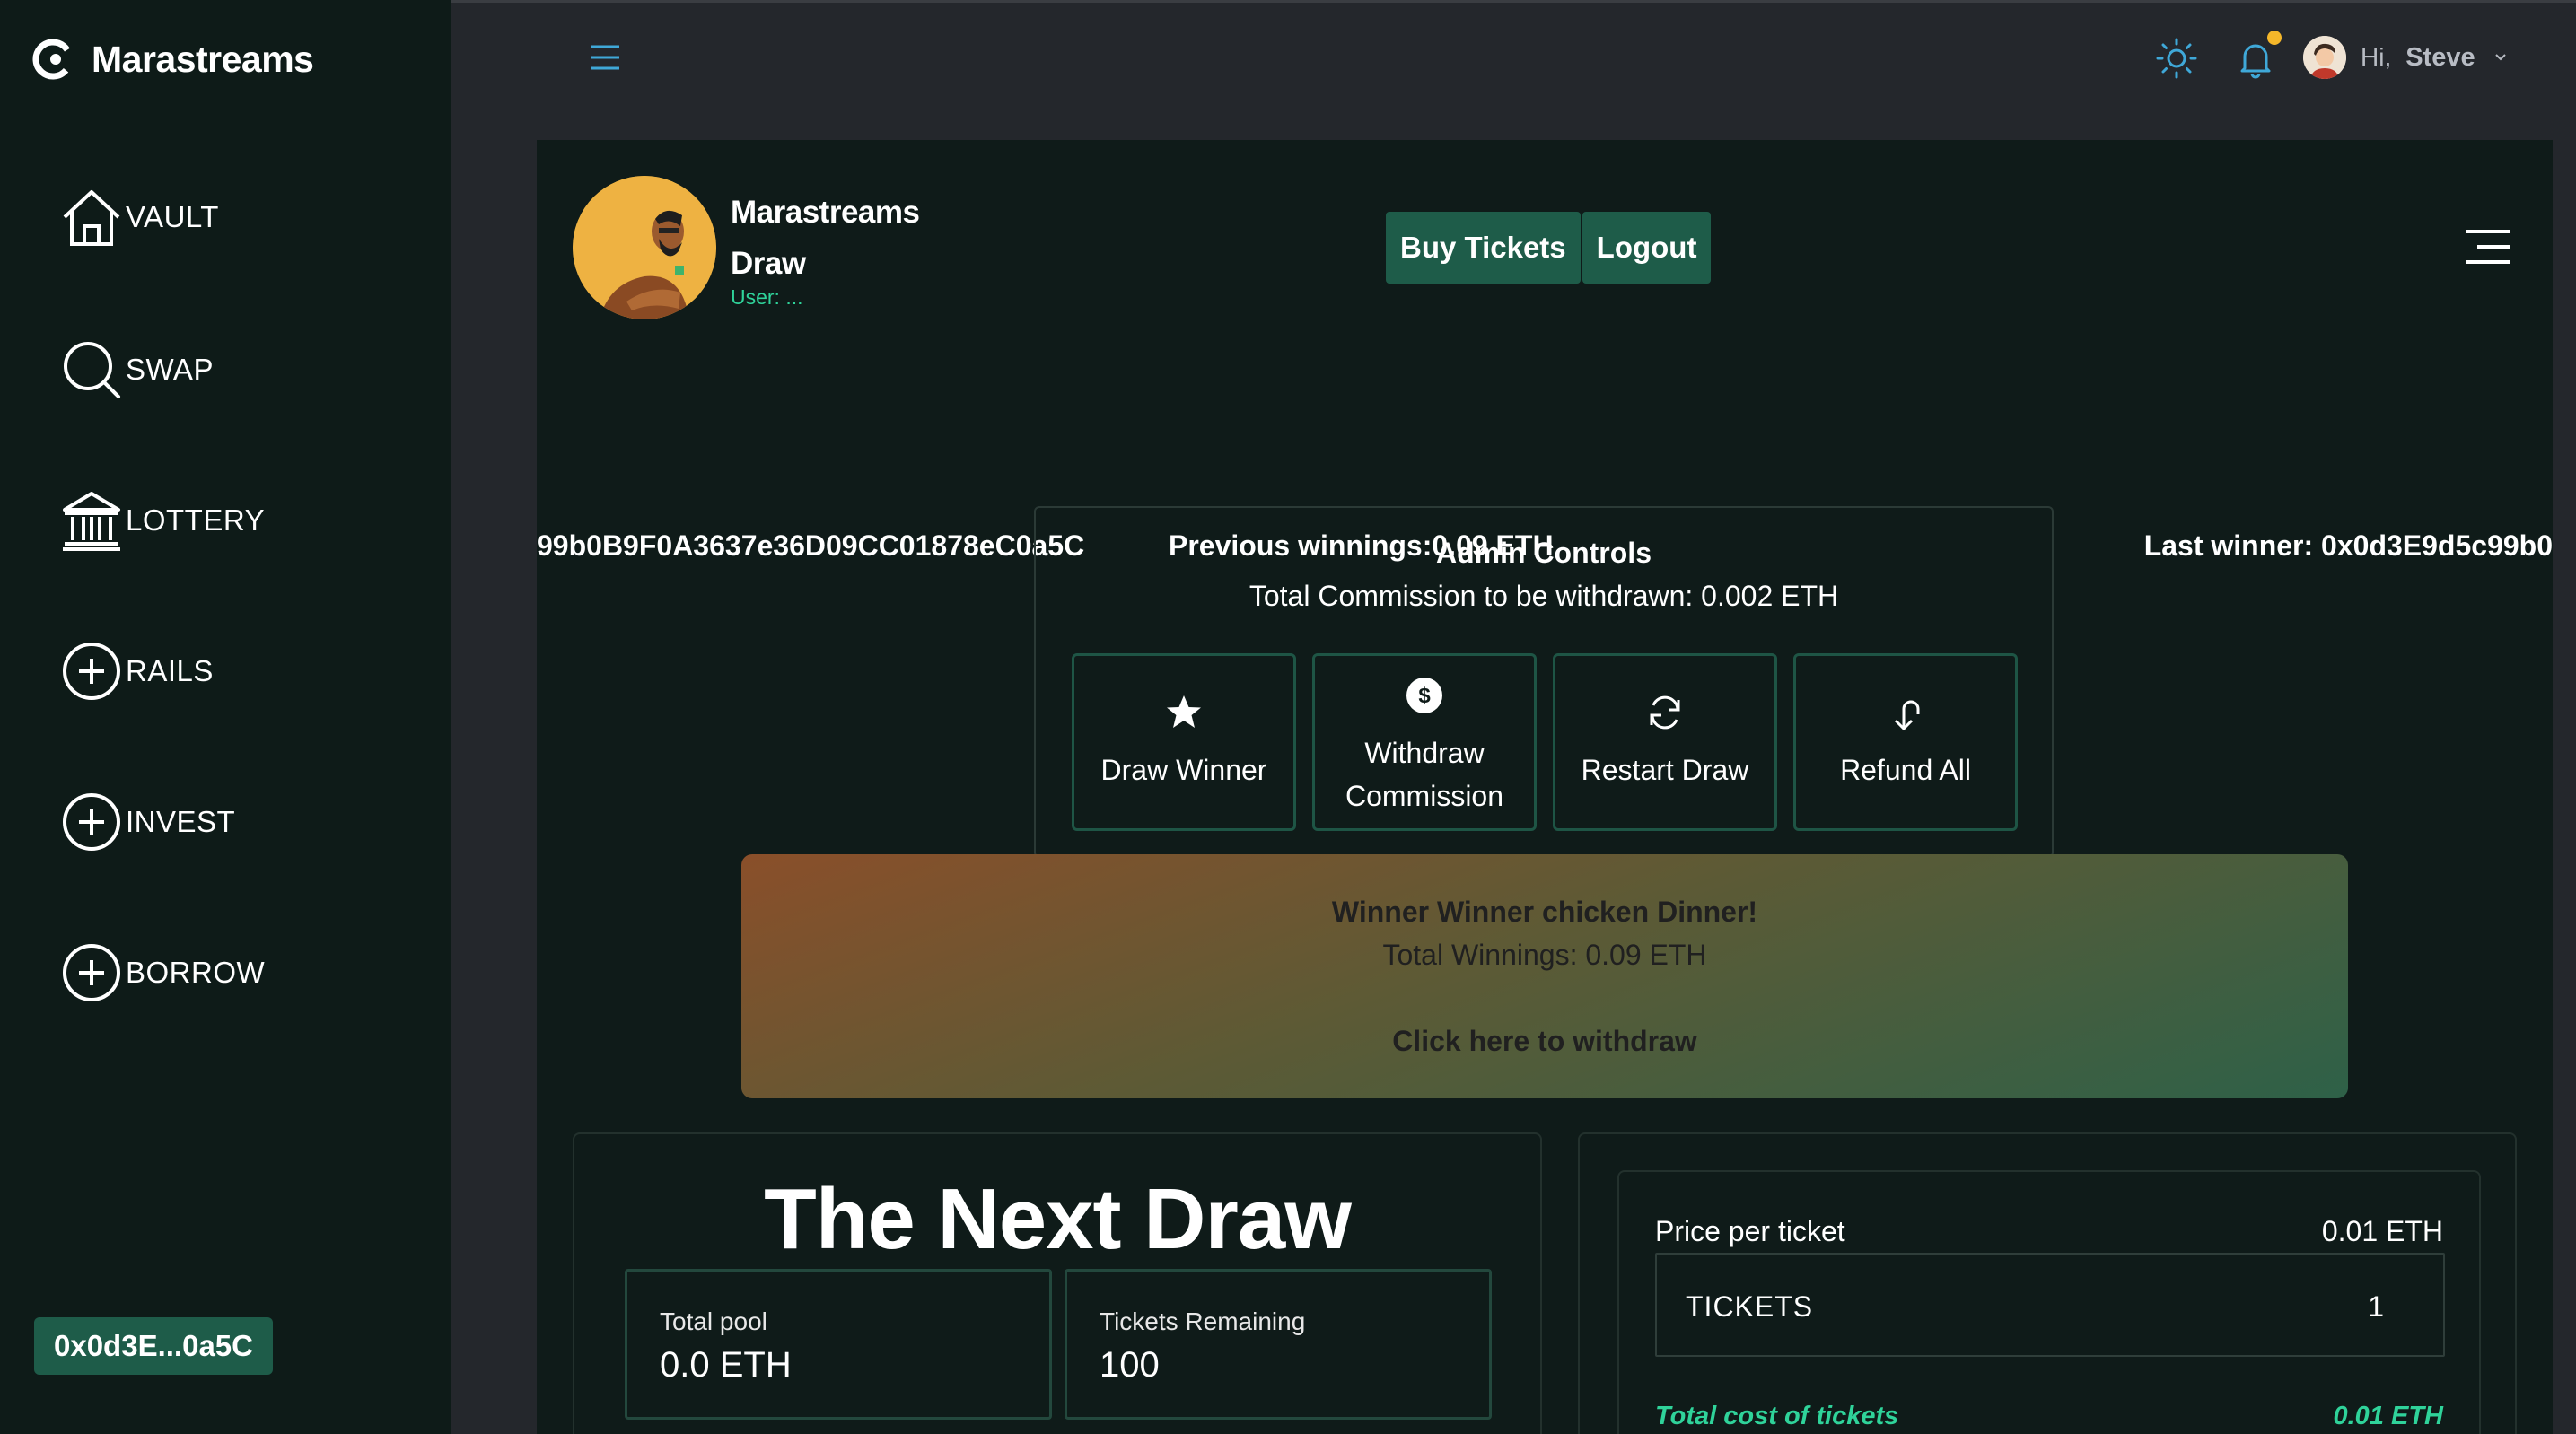 The width and height of the screenshot is (2576, 1434). What do you see at coordinates (1544, 553) in the screenshot?
I see `admin-title: Admin Controls` at bounding box center [1544, 553].